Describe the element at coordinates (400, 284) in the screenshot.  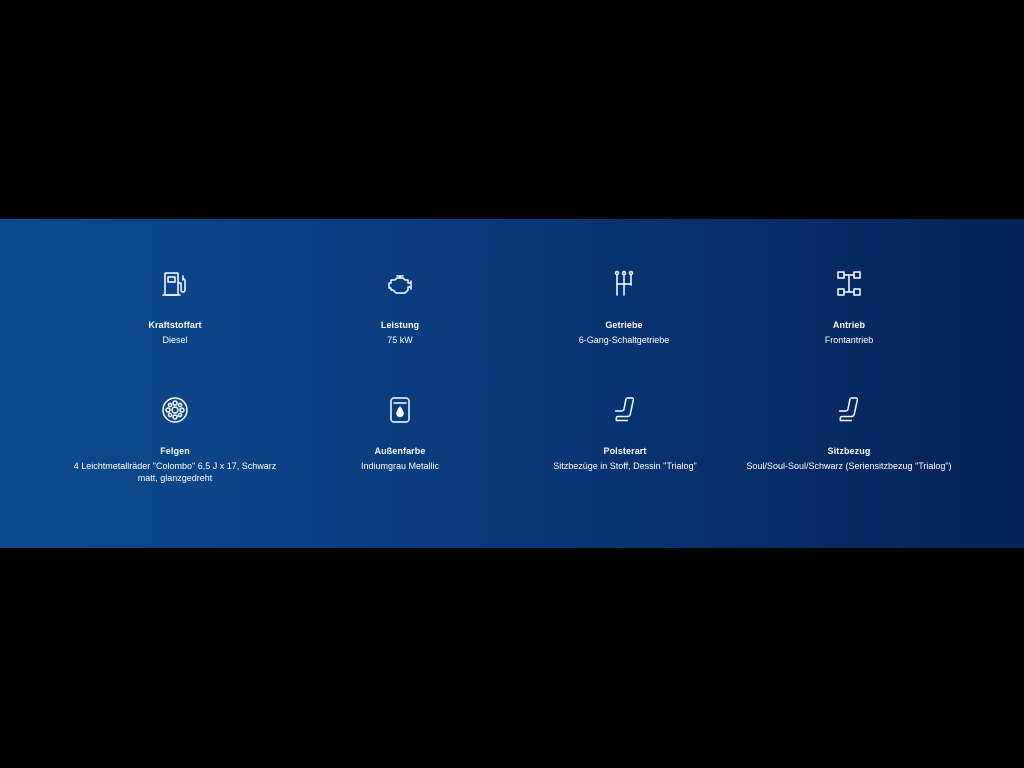
I see `engine-icon` at that location.